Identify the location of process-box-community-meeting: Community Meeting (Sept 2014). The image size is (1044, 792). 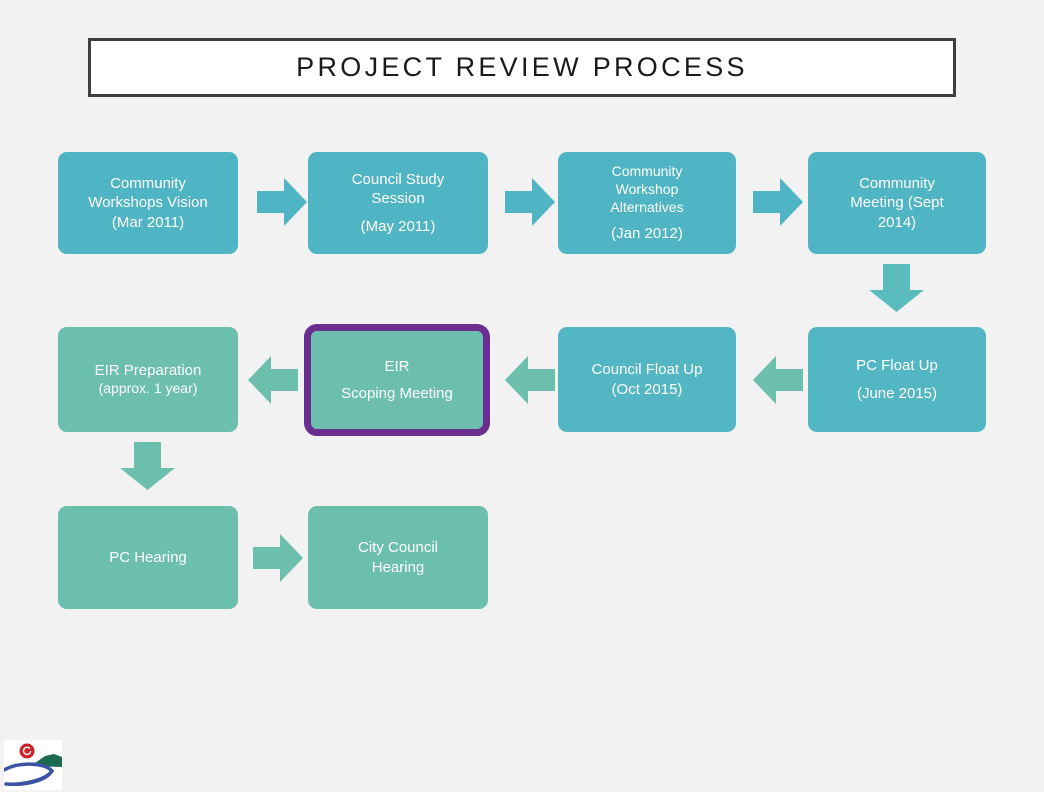
(897, 203).